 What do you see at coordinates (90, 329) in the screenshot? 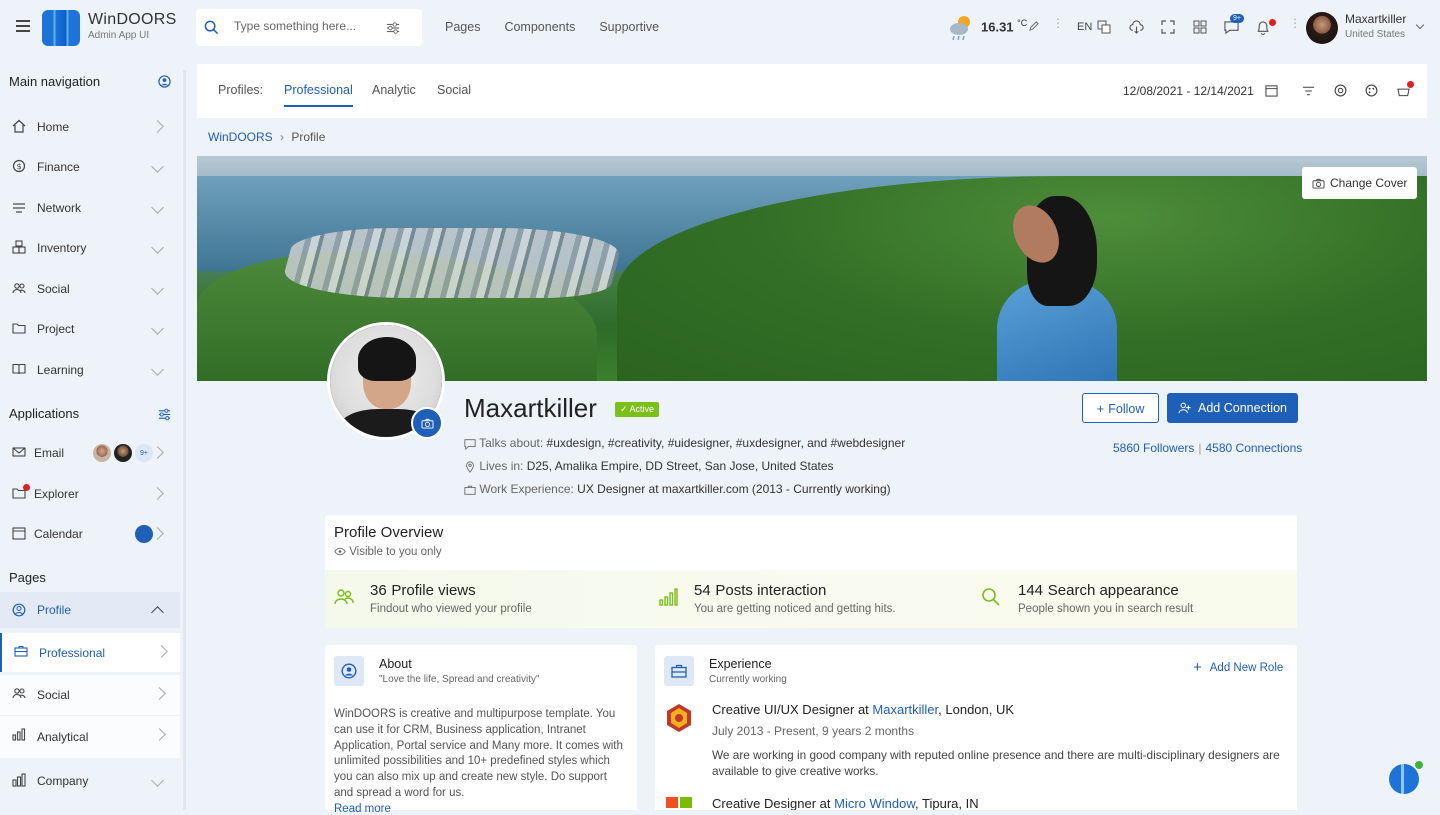
I see `sidebar-item-project: Project` at bounding box center [90, 329].